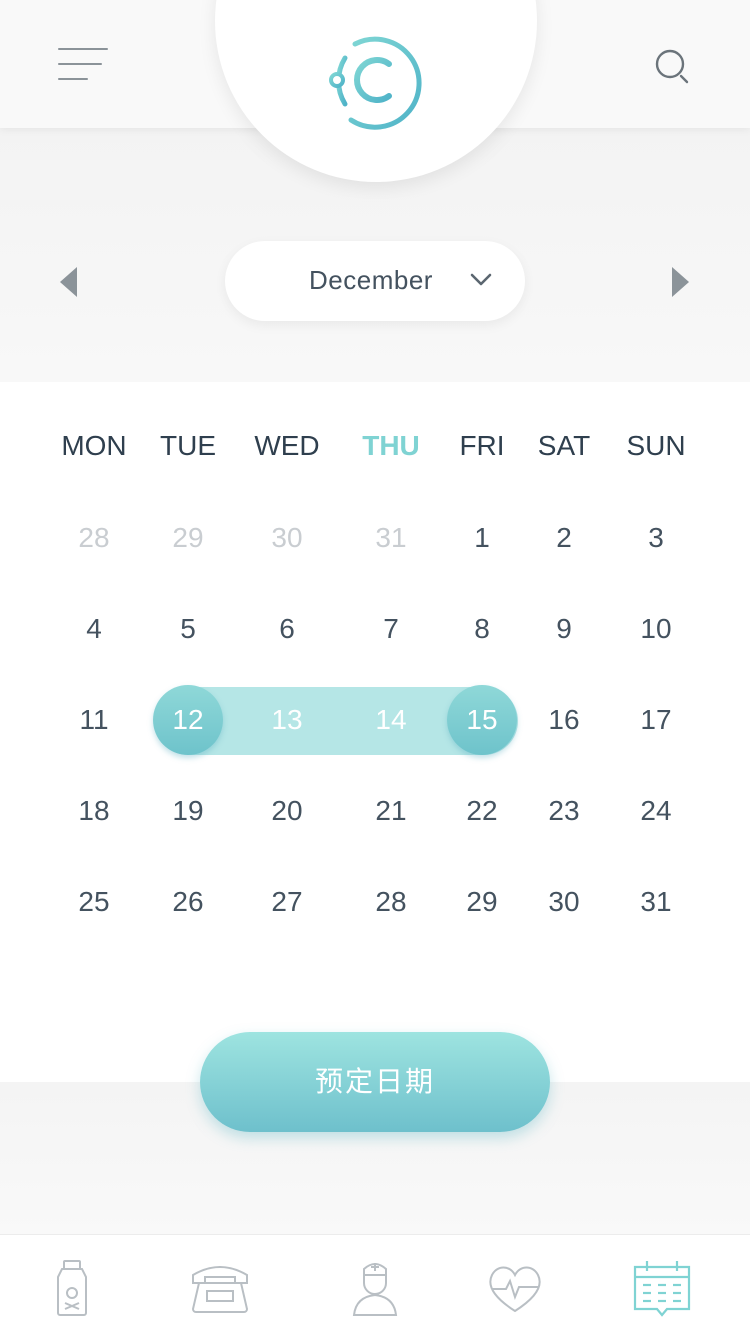  I want to click on month-dropdown: December, so click(375, 281).